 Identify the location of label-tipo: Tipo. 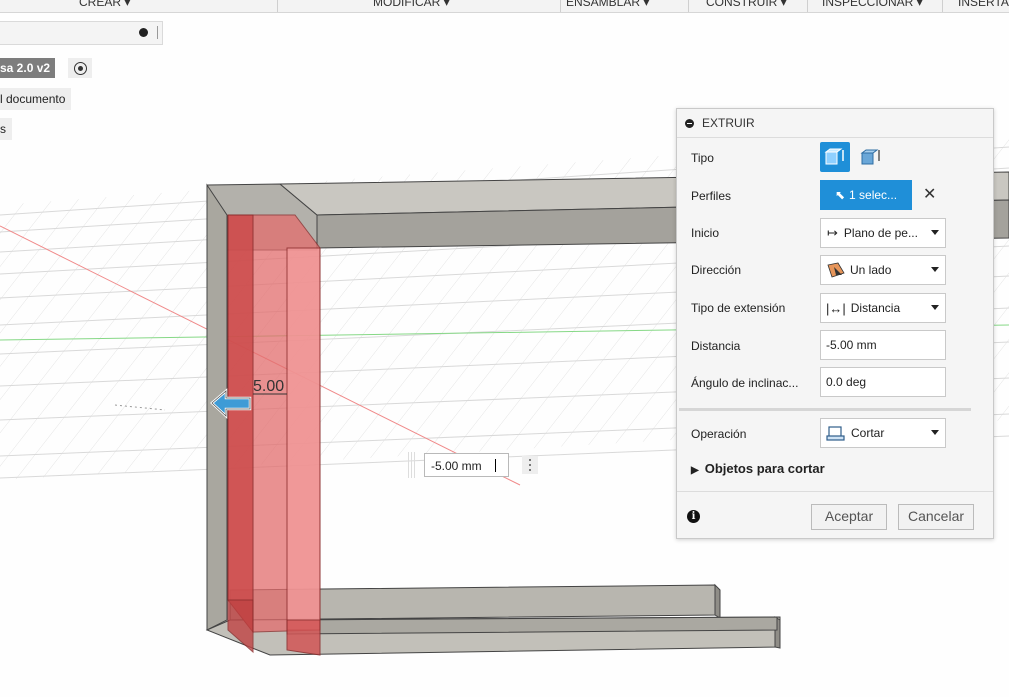
(702, 158).